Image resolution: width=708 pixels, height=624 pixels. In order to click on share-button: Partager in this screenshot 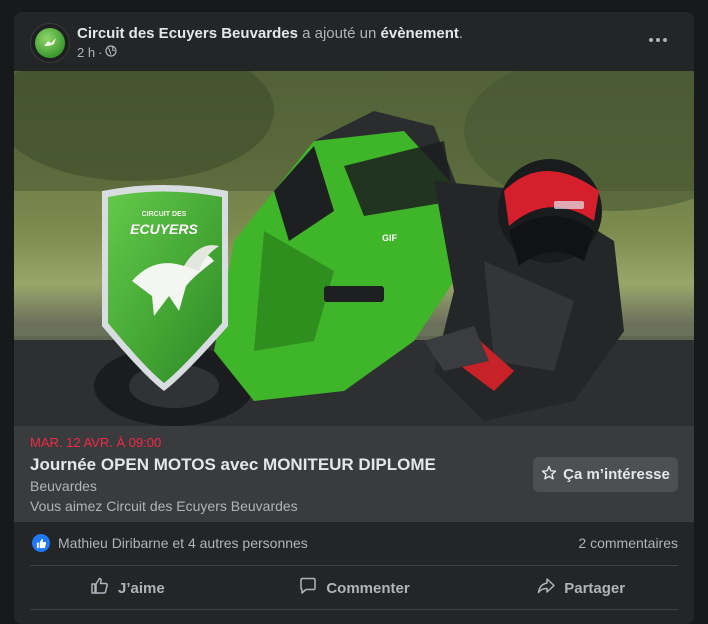, I will do `click(580, 588)`.